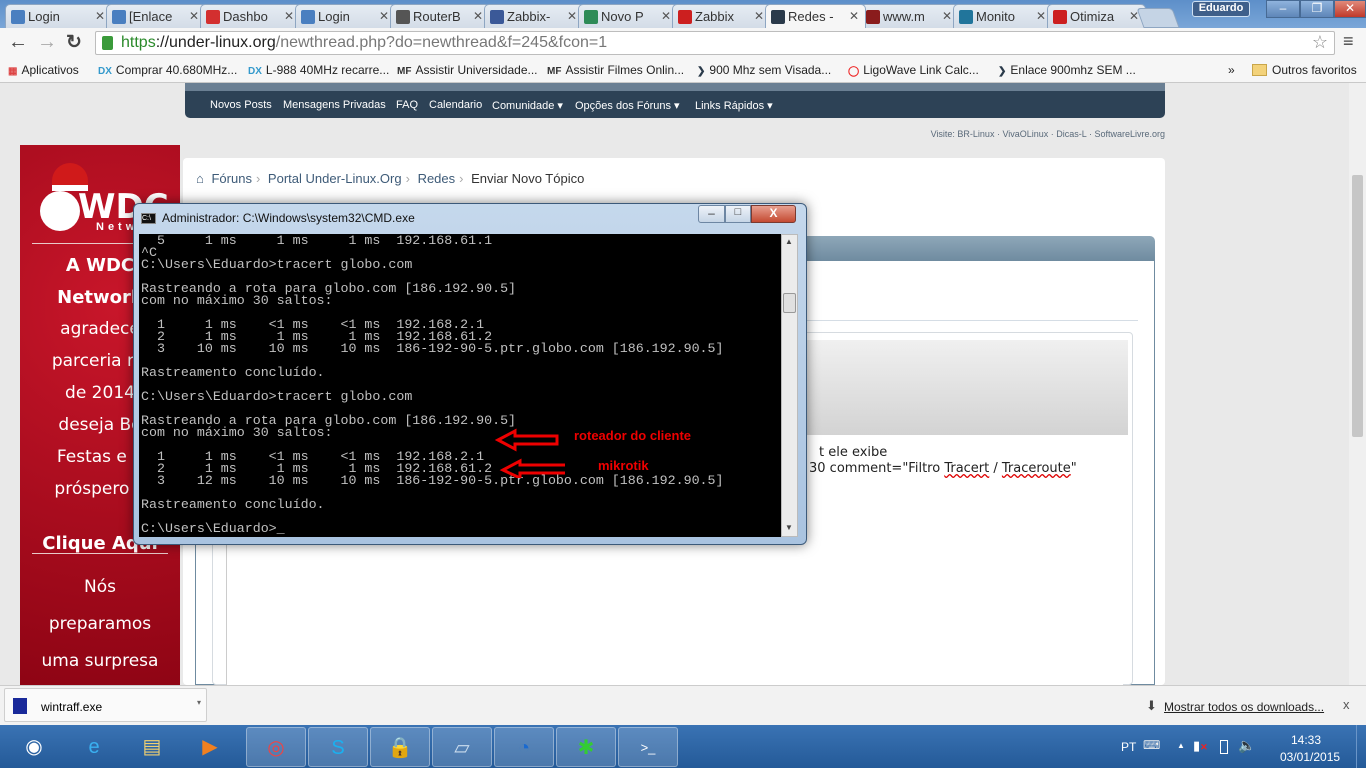  I want to click on forum-nav-link: Mensagens Privadas, so click(334, 105).